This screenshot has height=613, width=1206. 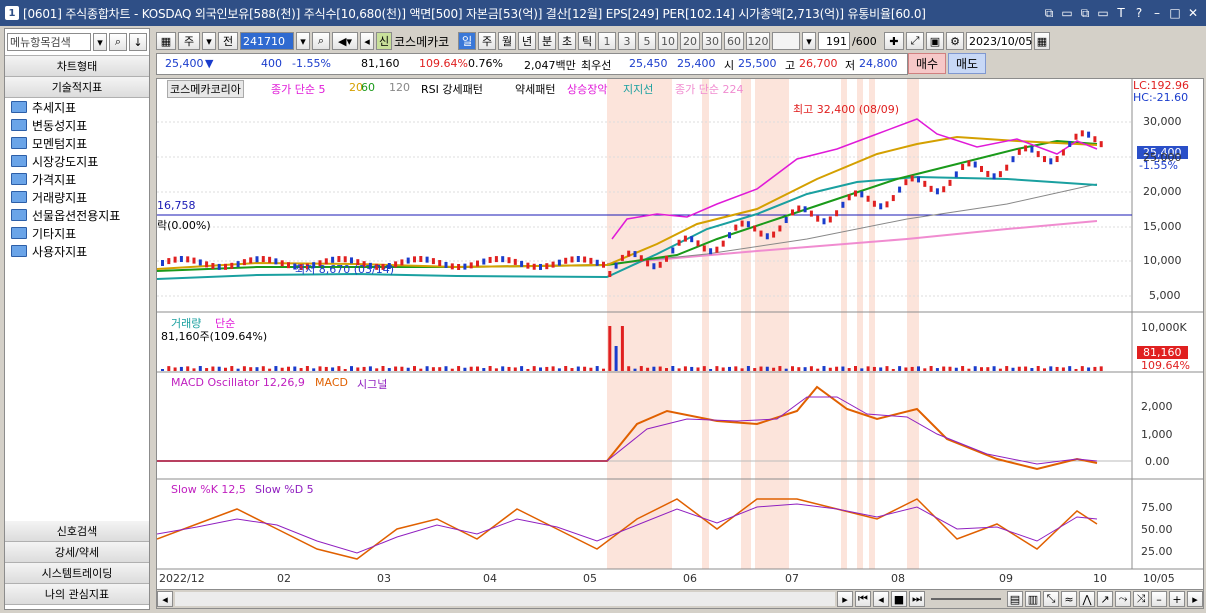 What do you see at coordinates (927, 63) in the screenshot?
I see `buy-button: 매수` at bounding box center [927, 63].